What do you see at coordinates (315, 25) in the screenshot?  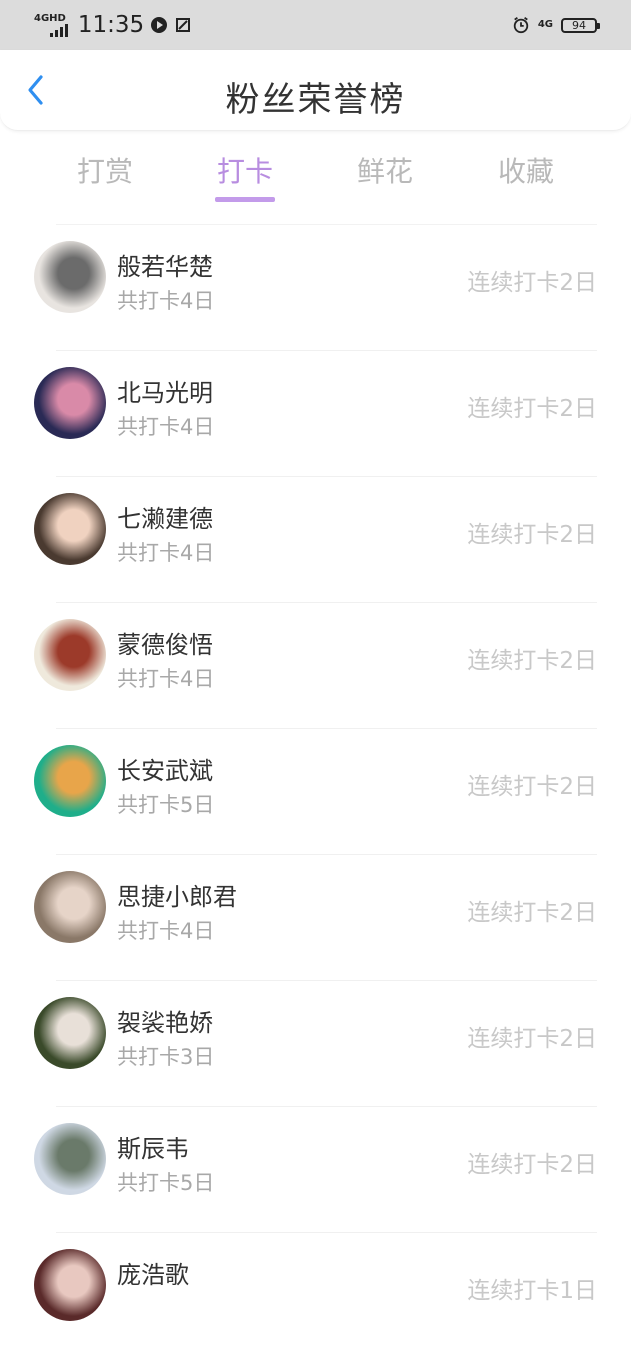 I see `status-bar: 4GHD 11:35 4G 94` at bounding box center [315, 25].